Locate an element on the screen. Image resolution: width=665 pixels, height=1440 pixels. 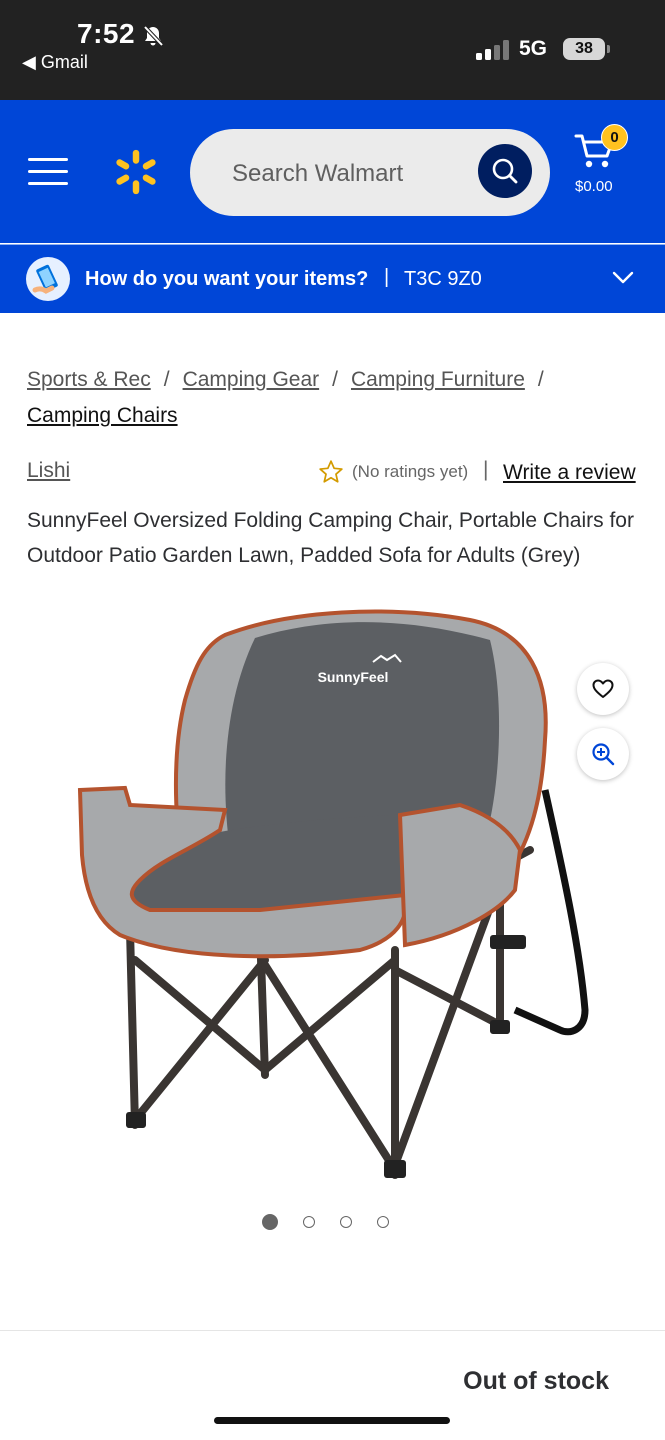
search-button is located at coordinates (505, 171).